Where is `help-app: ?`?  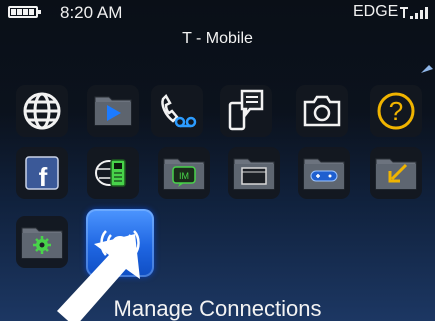 help-app: ? is located at coordinates (396, 111).